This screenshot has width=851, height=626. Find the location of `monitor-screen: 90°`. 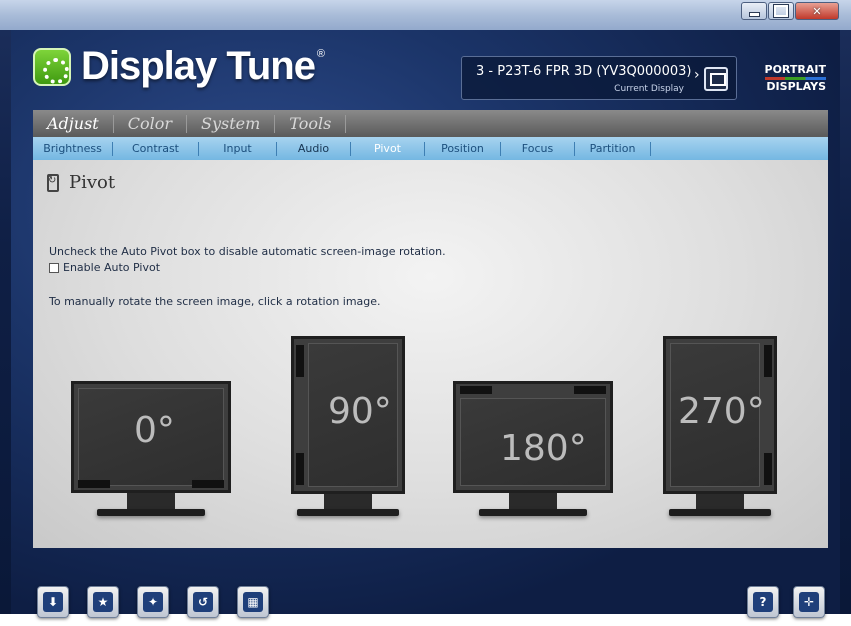

monitor-screen: 90° is located at coordinates (348, 415).